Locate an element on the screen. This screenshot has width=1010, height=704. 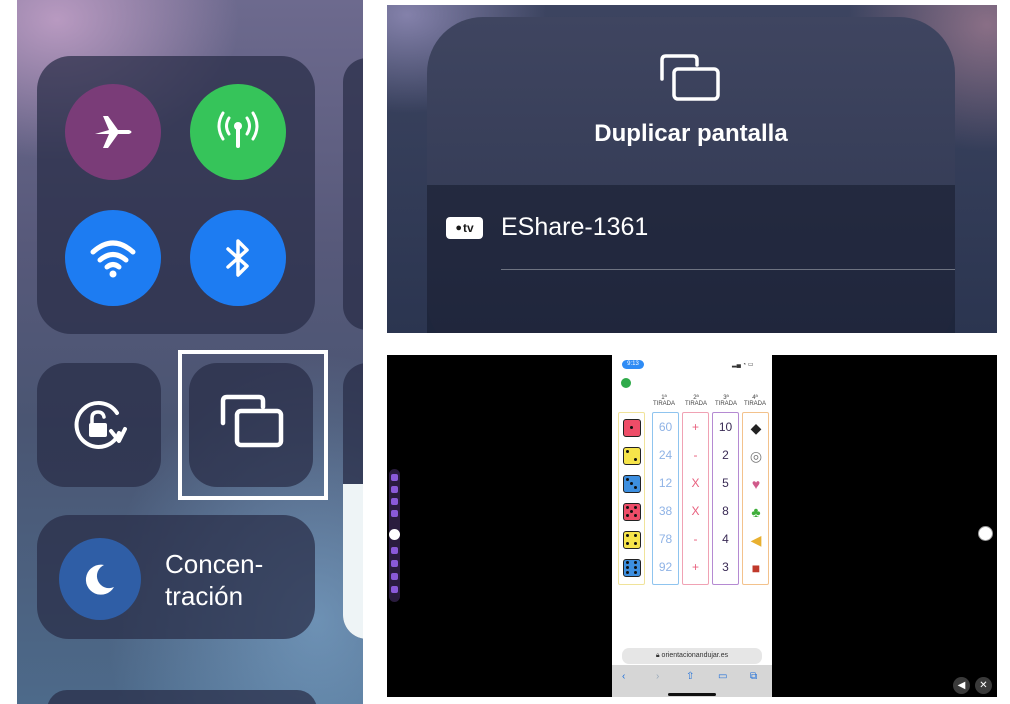
dialog-title: Duplicar pantalla is located at coordinates (691, 133).